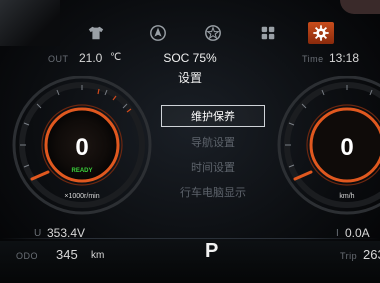 The height and width of the screenshot is (283, 380). I want to click on speed-unit: km/h, so click(346, 196).